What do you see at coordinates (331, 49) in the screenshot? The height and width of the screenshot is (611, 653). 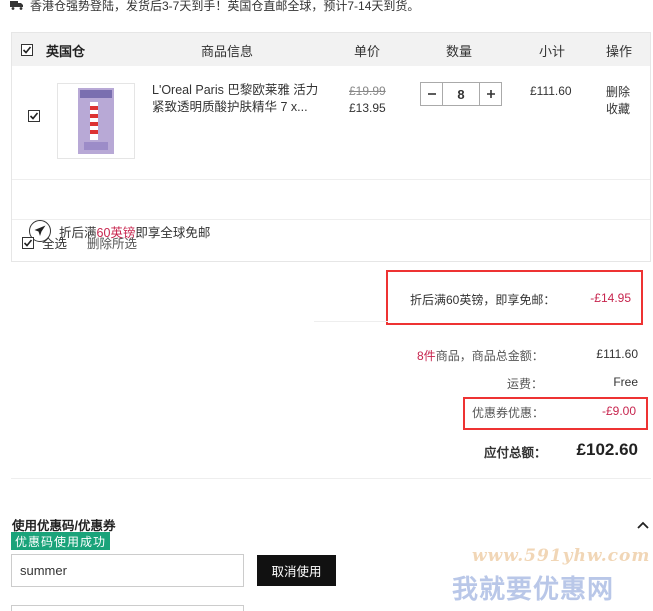 I see `cart-header: 英国仓 商品信息 单价 数量 小计 操作` at bounding box center [331, 49].